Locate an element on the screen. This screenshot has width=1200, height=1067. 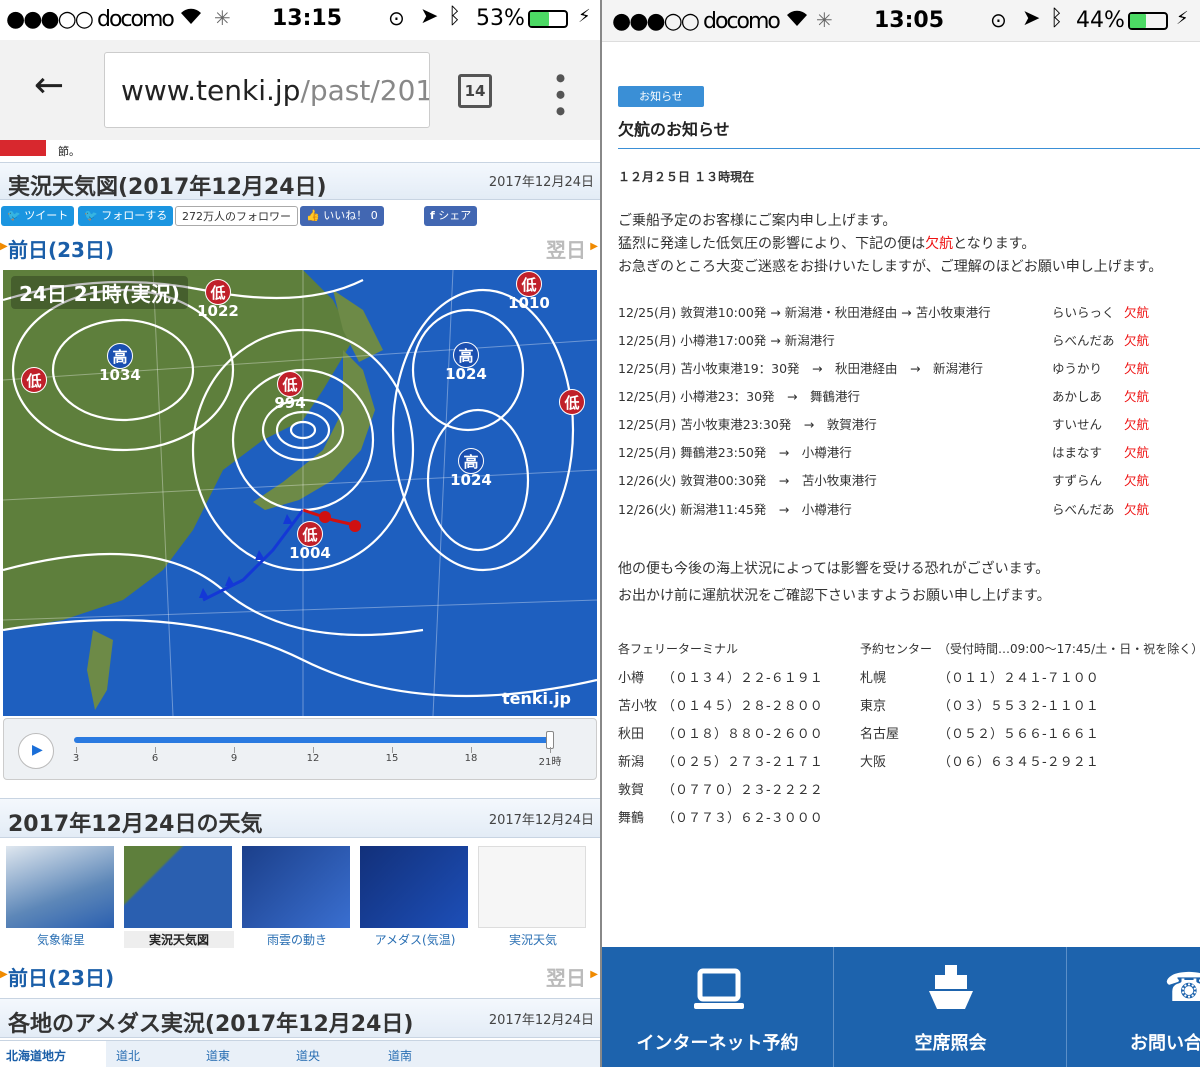
reservation-heading: 予約センター （受付時間…09:00〜17:45/土・日・祝を除く） is located at coordinates (1030, 649).